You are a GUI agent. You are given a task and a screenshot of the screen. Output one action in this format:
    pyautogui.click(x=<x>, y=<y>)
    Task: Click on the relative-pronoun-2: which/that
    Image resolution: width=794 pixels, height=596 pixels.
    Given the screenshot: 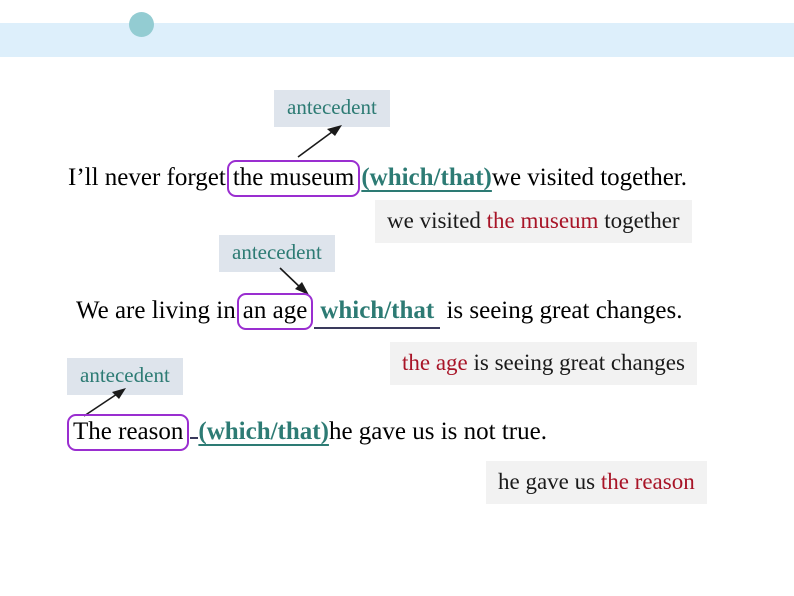 What is the action you would take?
    pyautogui.click(x=377, y=310)
    